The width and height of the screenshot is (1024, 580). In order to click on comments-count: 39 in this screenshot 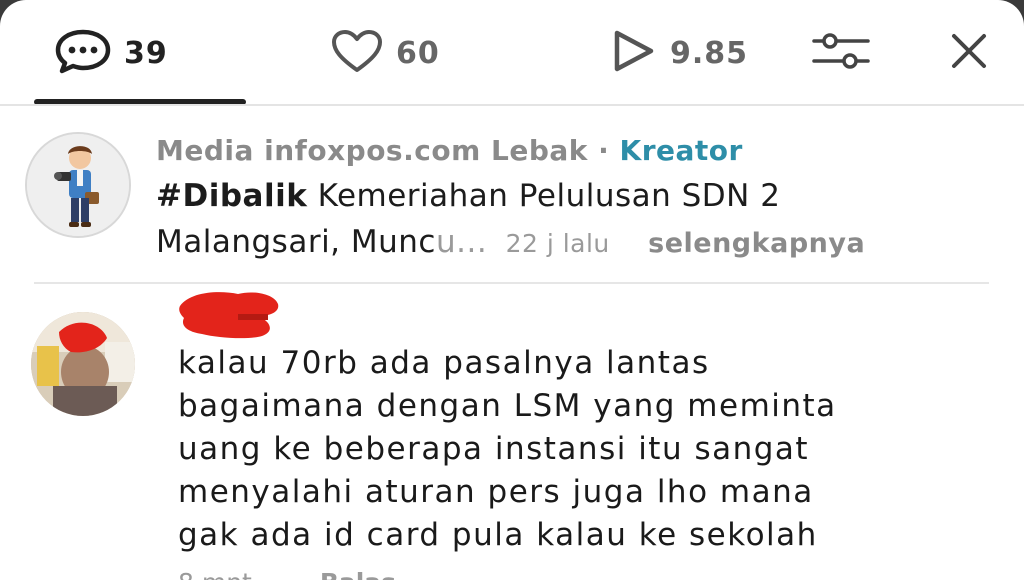, I will do `click(146, 53)`.